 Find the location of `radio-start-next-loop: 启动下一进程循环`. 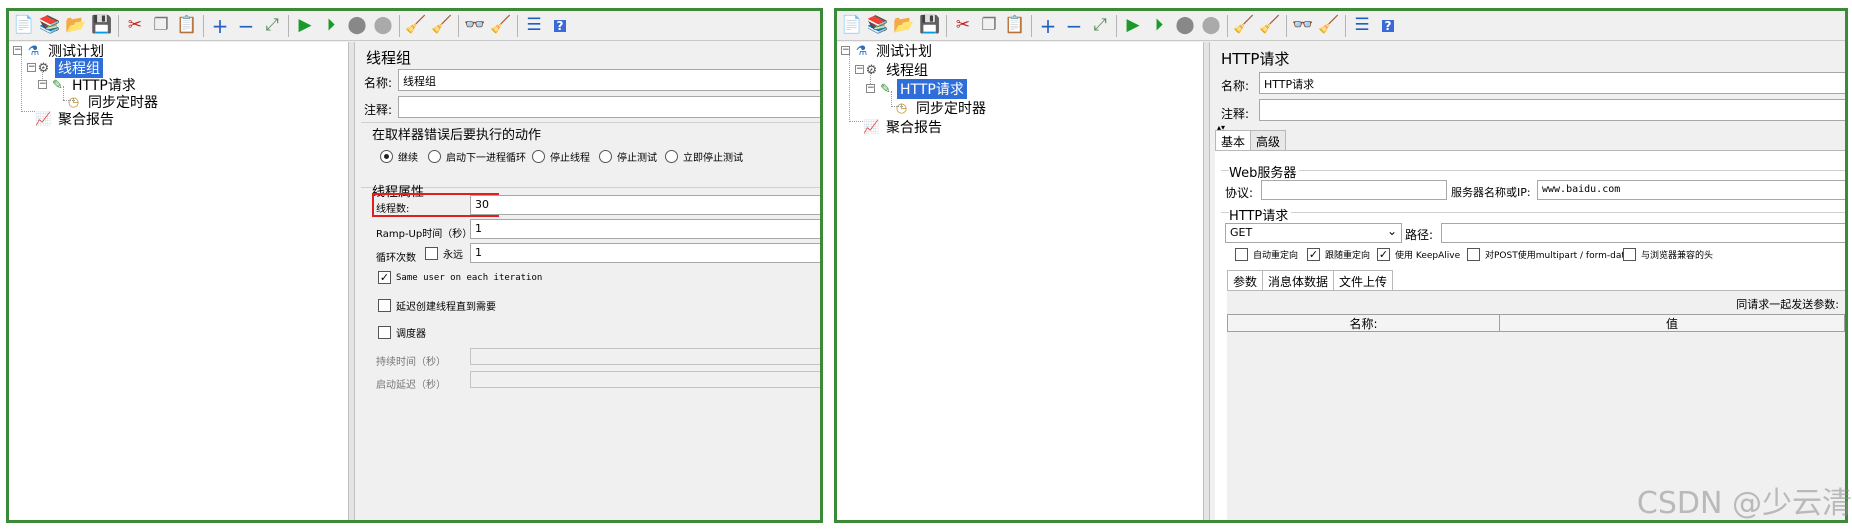

radio-start-next-loop: 启动下一进程循环 is located at coordinates (477, 156).